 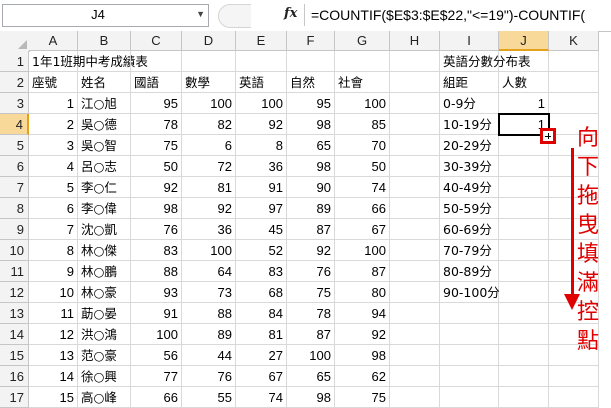 I want to click on column-header-i: I, so click(x=469, y=41).